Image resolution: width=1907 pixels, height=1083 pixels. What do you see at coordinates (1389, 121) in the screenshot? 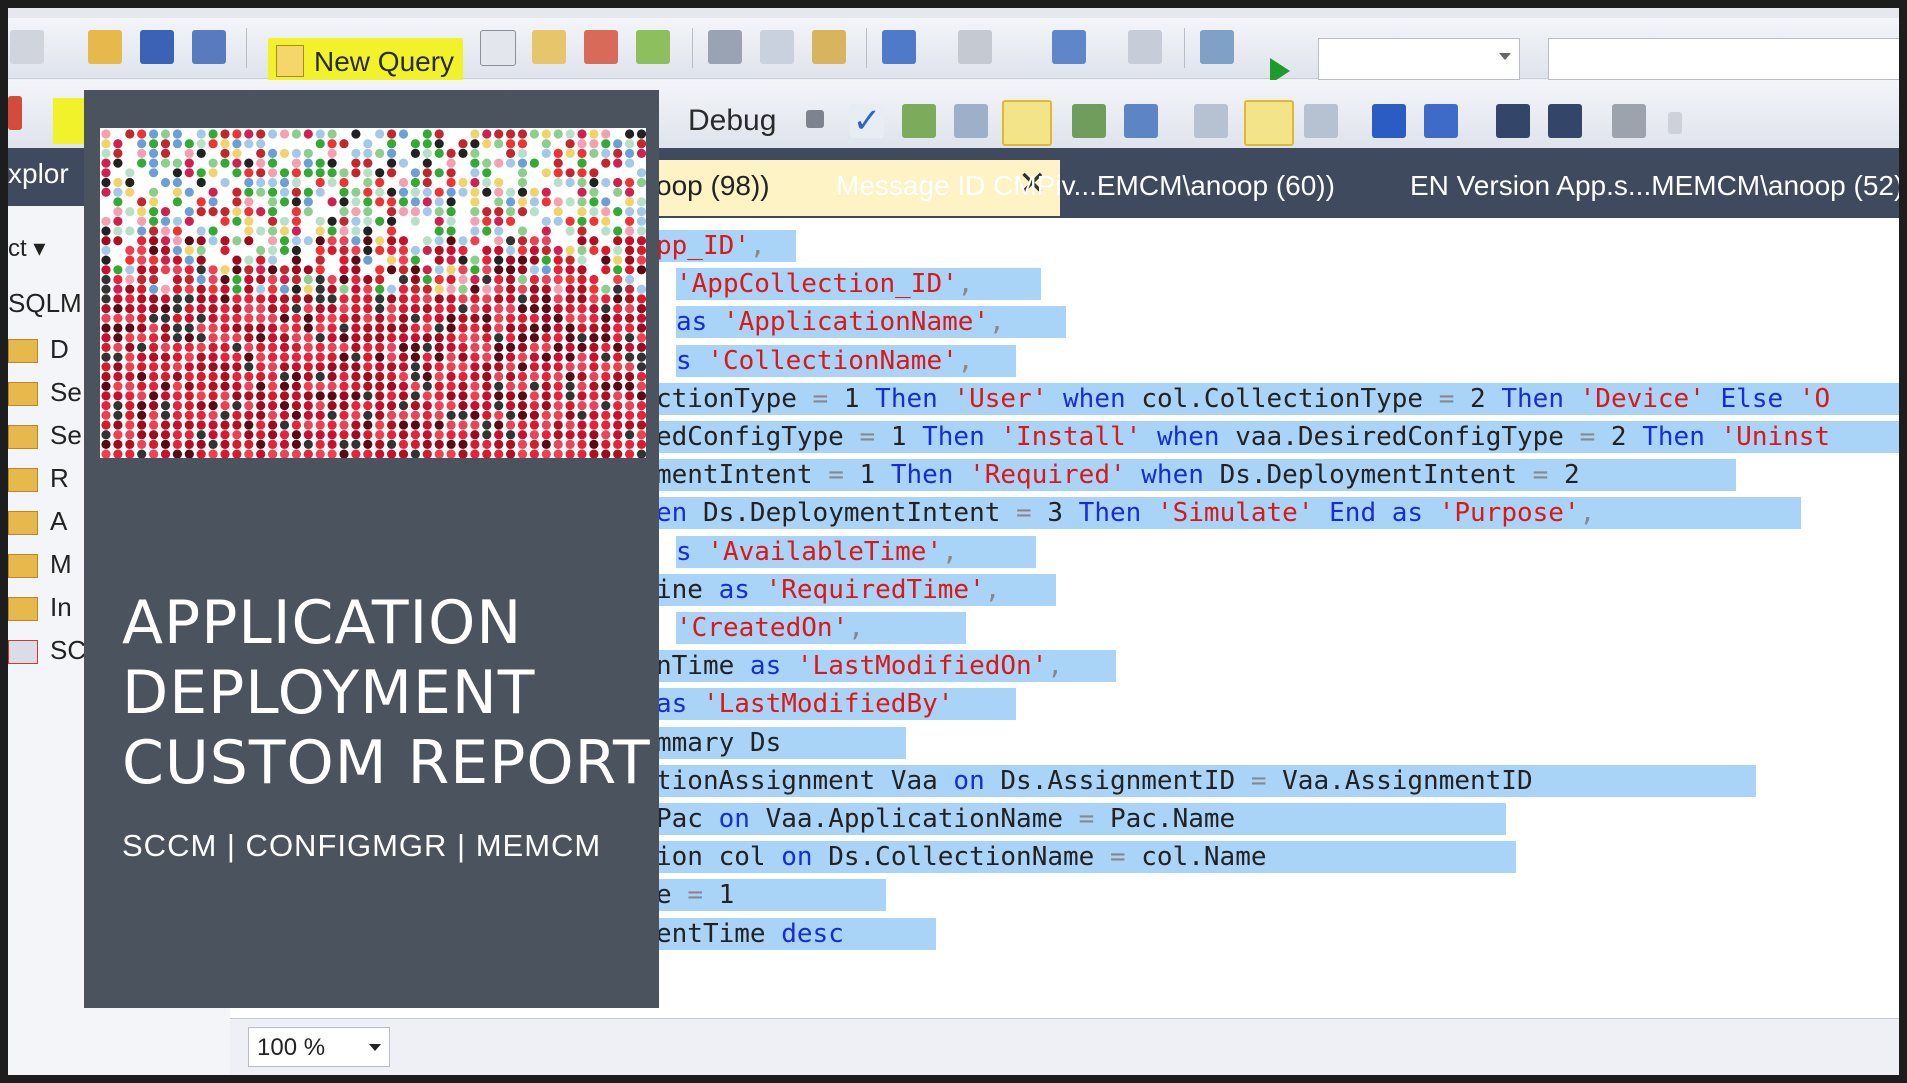
I see `comment-icon` at bounding box center [1389, 121].